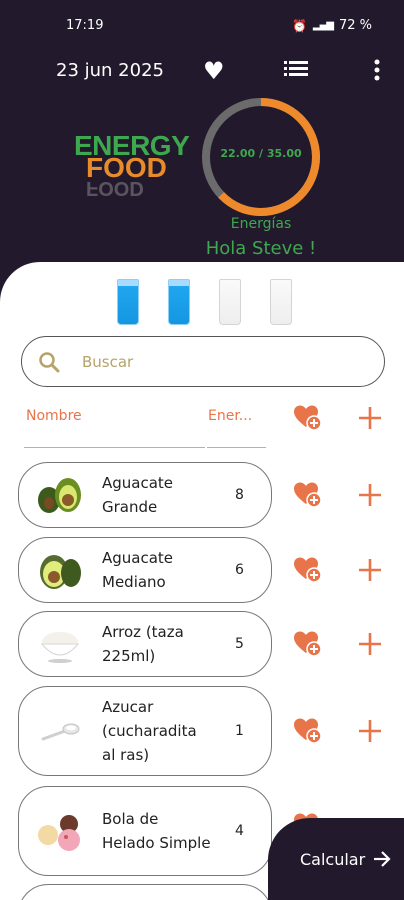 This screenshot has width=404, height=900. I want to click on food-card: Bola de Helado Simple 4, so click(145, 831).